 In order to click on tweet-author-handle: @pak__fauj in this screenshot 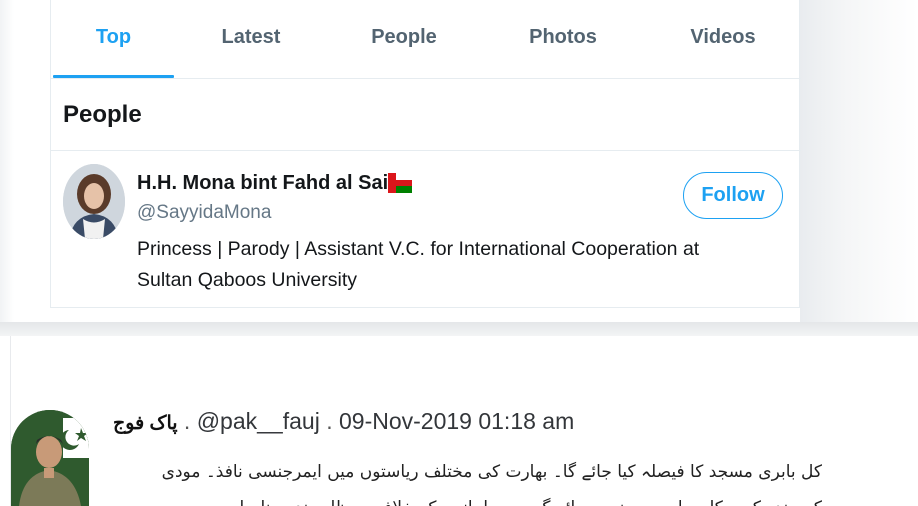, I will do `click(258, 421)`.